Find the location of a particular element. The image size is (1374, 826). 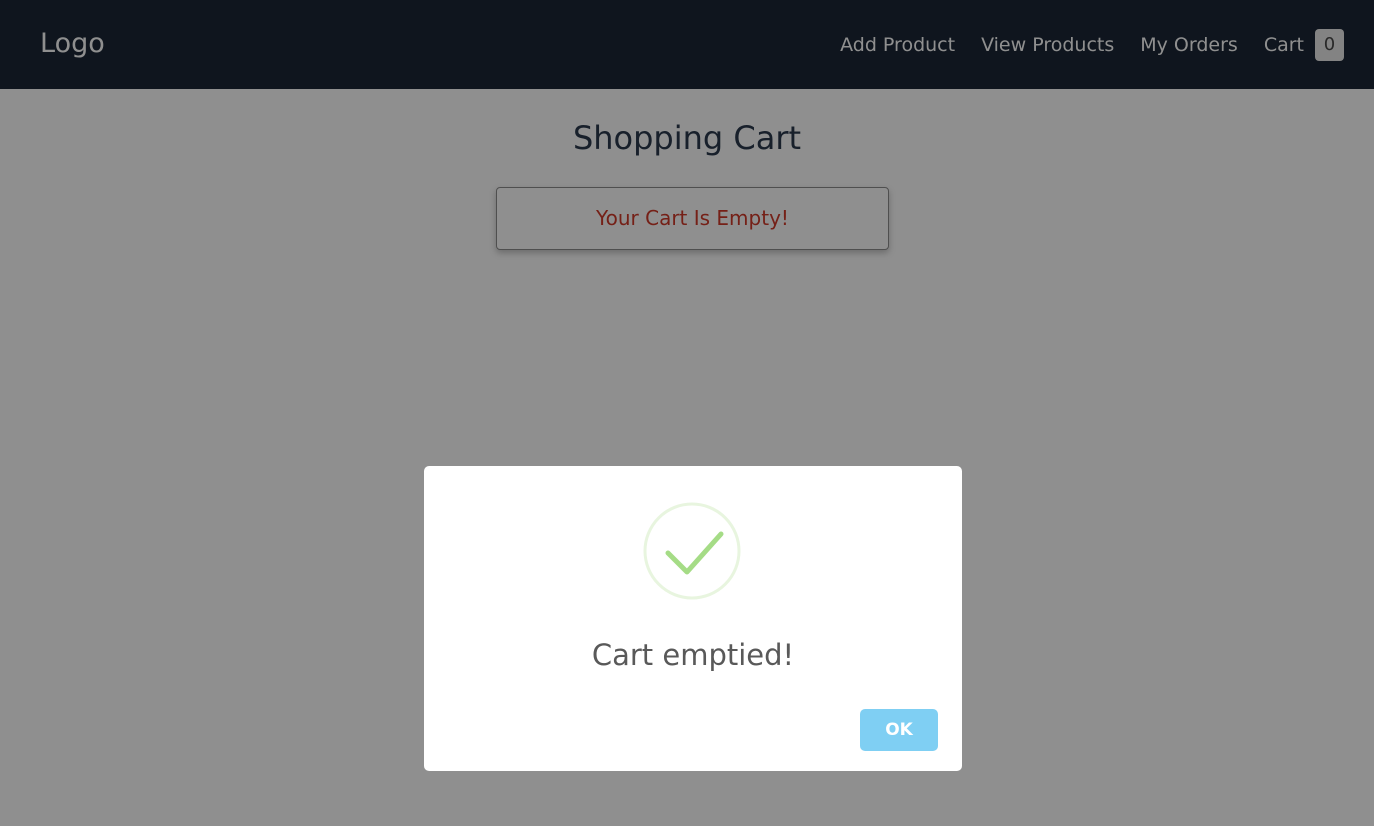

ok-button: OK is located at coordinates (899, 730).